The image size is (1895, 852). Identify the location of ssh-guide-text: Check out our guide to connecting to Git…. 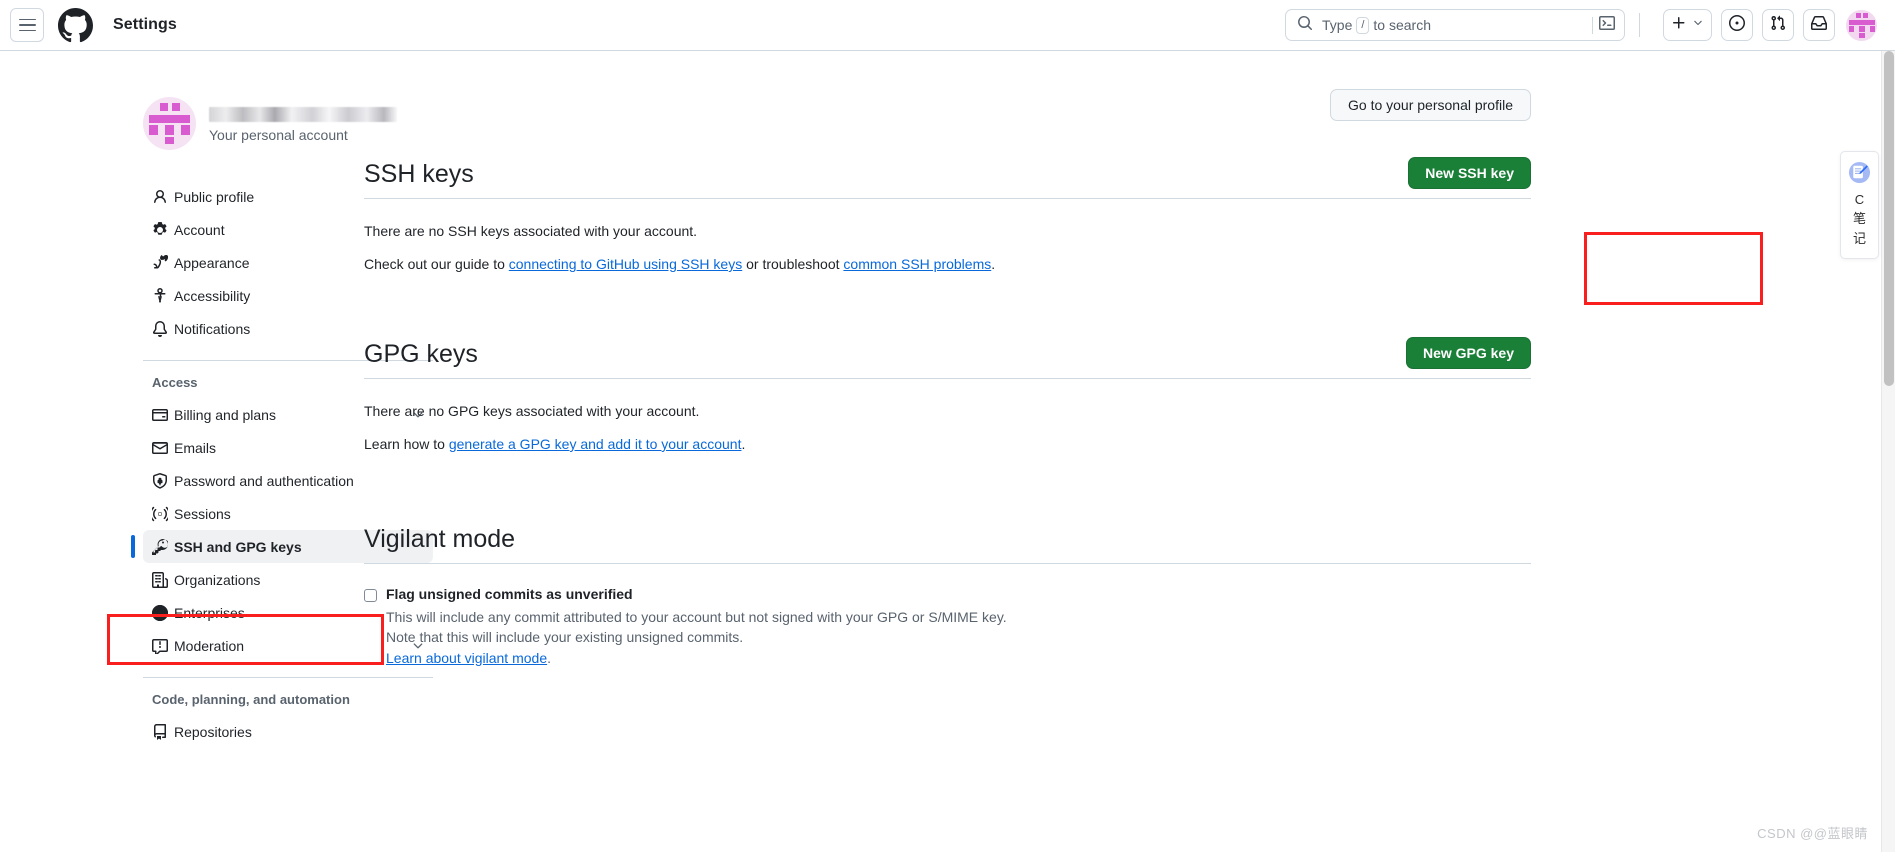
(947, 264).